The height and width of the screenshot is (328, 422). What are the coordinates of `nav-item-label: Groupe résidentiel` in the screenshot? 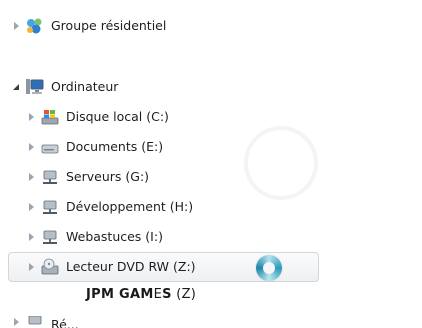 It's located at (109, 25).